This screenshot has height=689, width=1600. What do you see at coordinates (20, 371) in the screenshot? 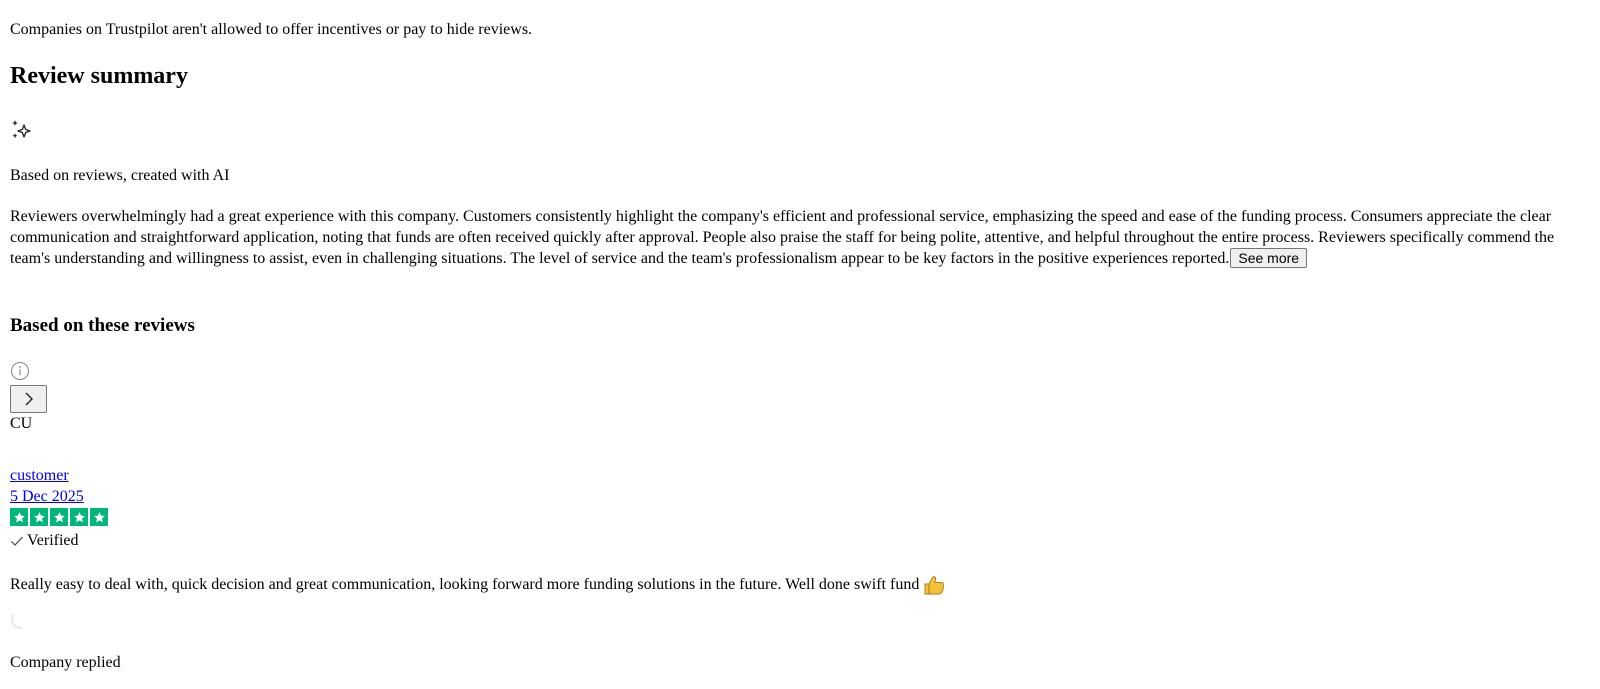
I see `info-icon` at bounding box center [20, 371].